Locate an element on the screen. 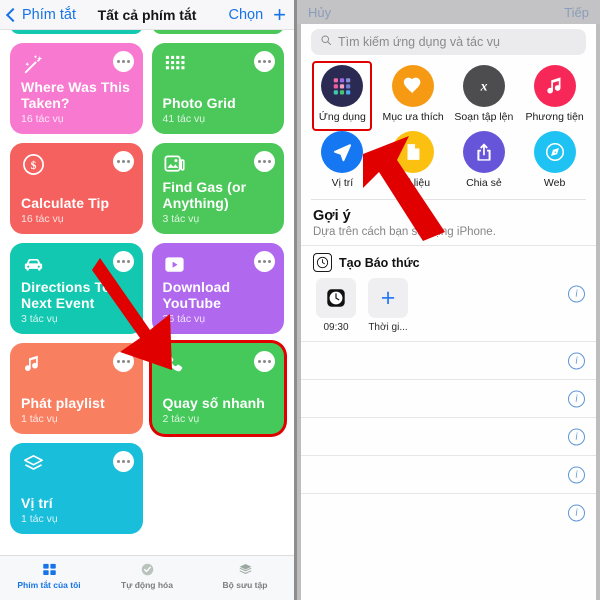 This screenshot has height=600, width=600. shortcut-card-where-was-this-taken: Where Was This Taken? 16 tác vụ is located at coordinates (76, 88).